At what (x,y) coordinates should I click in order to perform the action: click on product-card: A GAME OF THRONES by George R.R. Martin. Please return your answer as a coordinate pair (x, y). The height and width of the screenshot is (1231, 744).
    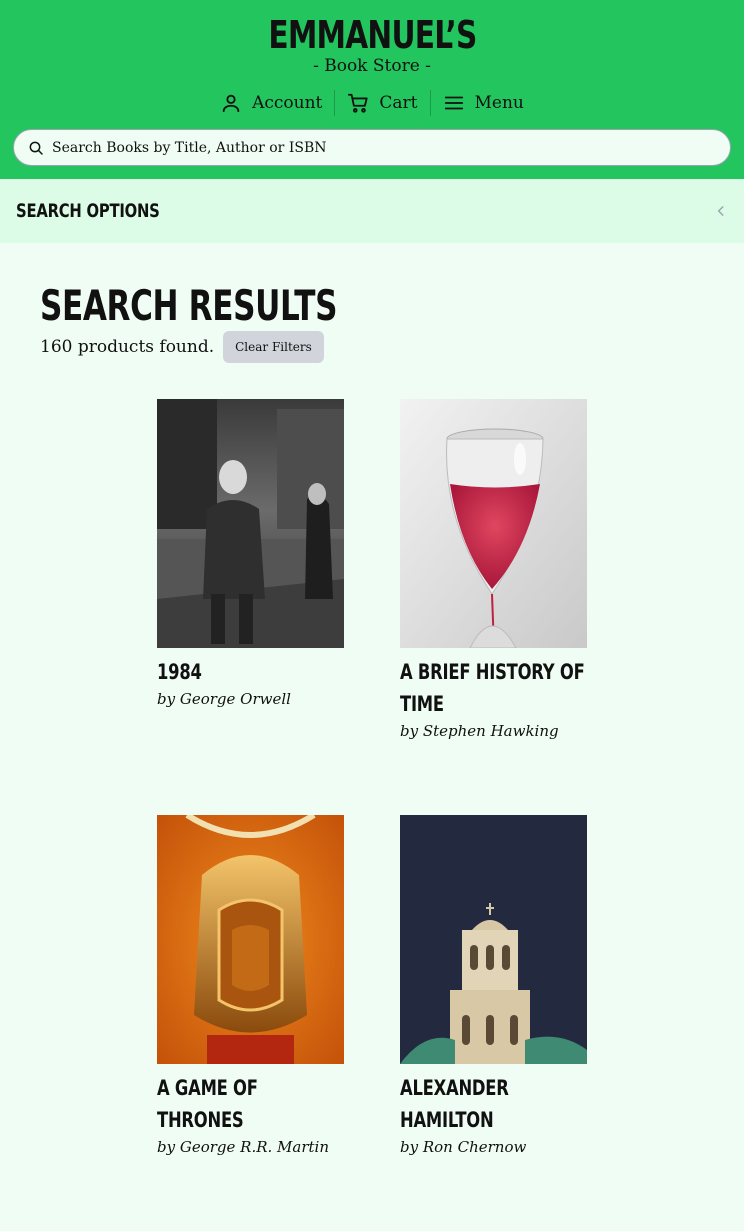
    Looking at the image, I should click on (250, 1023).